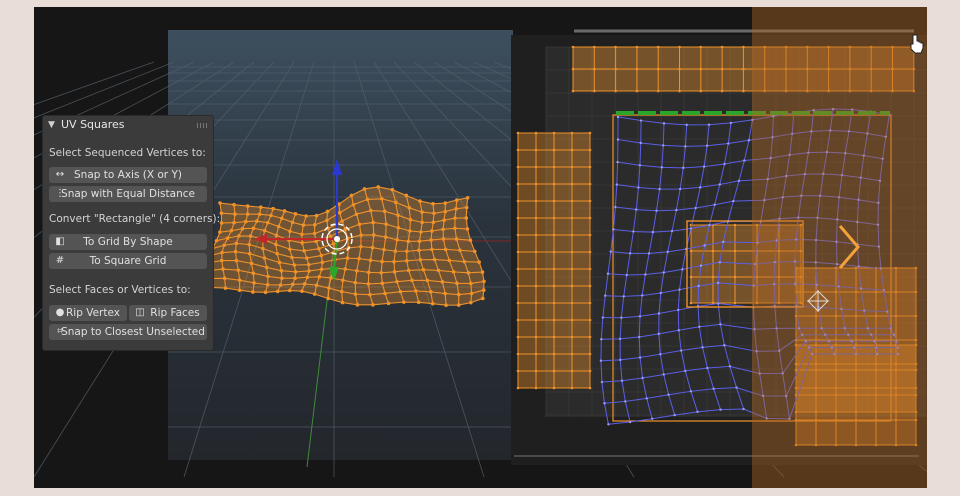  Describe the element at coordinates (128, 125) in the screenshot. I see `panel-header: ▼ UV Squares` at that location.